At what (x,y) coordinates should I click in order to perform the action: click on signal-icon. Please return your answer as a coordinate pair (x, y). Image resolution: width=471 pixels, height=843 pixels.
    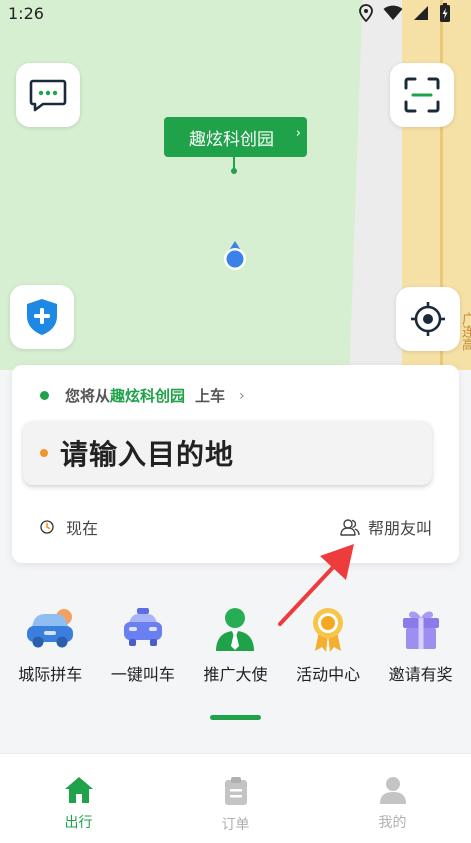
    Looking at the image, I should click on (421, 13).